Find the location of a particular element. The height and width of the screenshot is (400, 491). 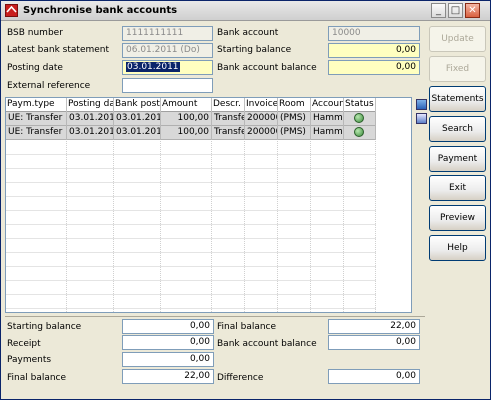

app-icon is located at coordinates (11, 10).